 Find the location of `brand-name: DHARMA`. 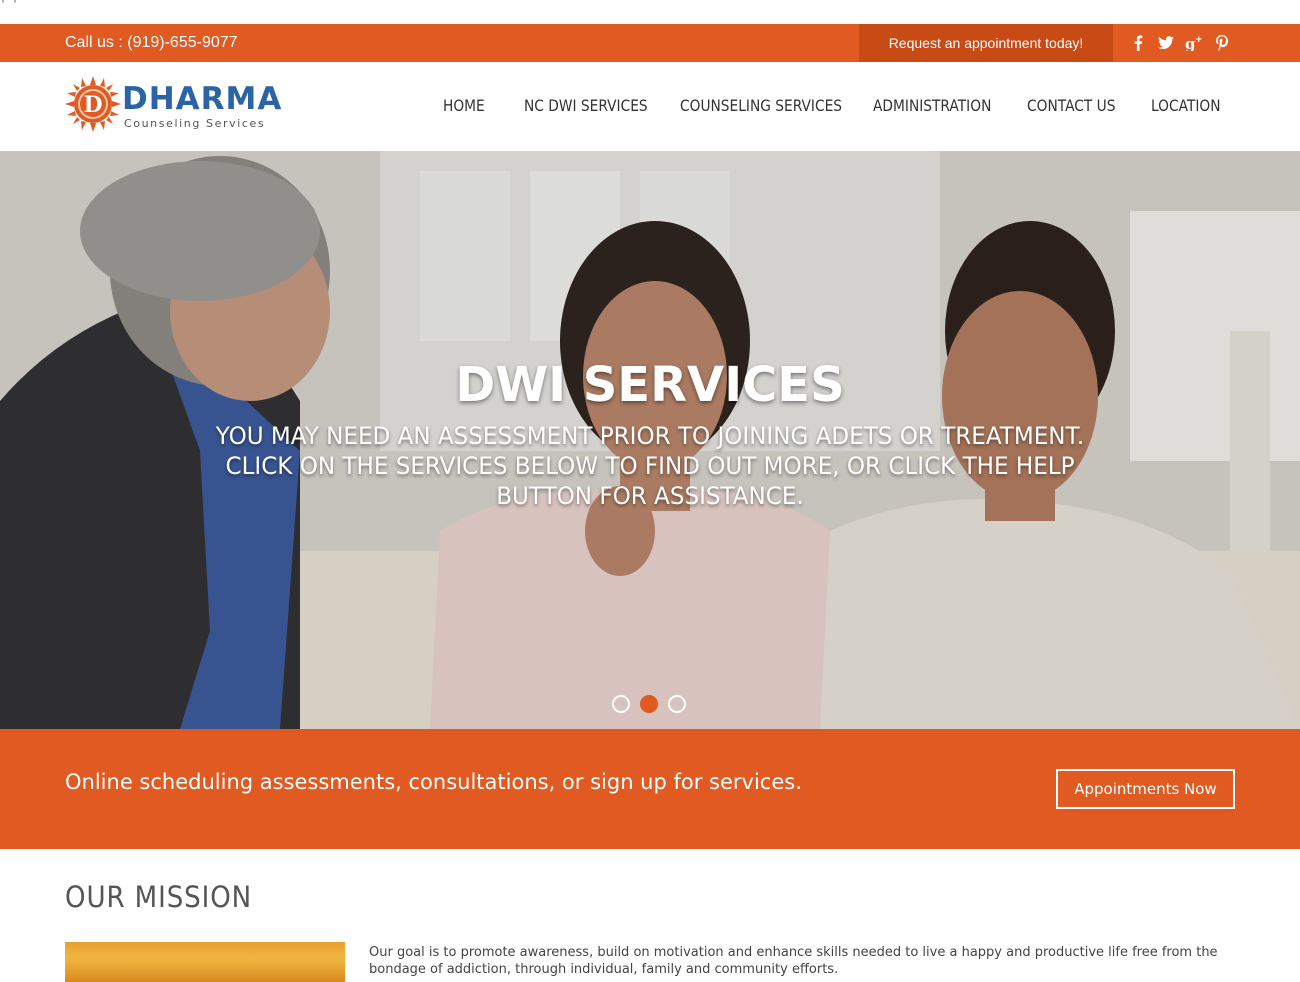

brand-name: DHARMA is located at coordinates (202, 99).